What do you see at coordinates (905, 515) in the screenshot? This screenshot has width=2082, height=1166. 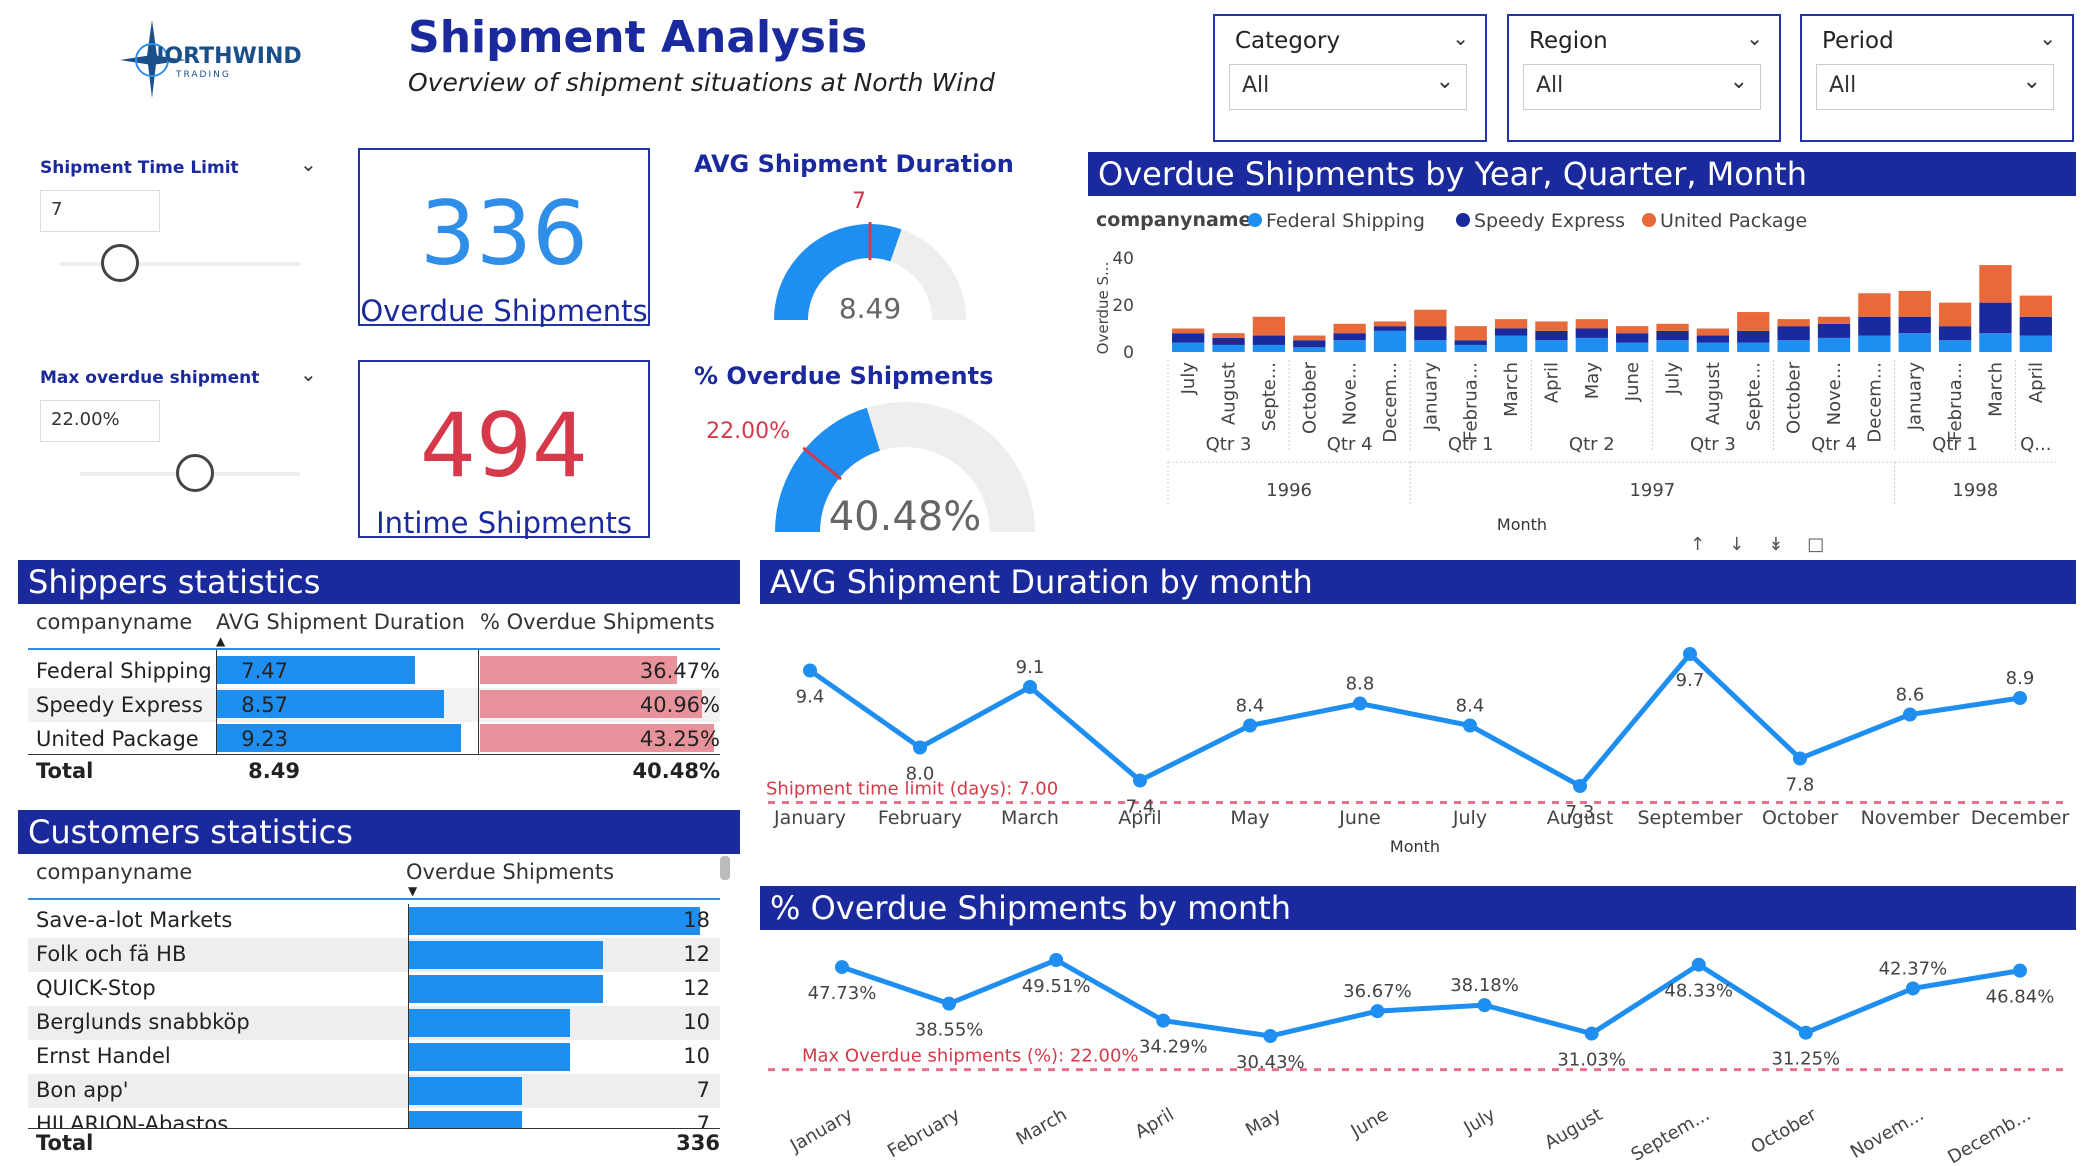 I see `gauge-value-label: 40.48%` at bounding box center [905, 515].